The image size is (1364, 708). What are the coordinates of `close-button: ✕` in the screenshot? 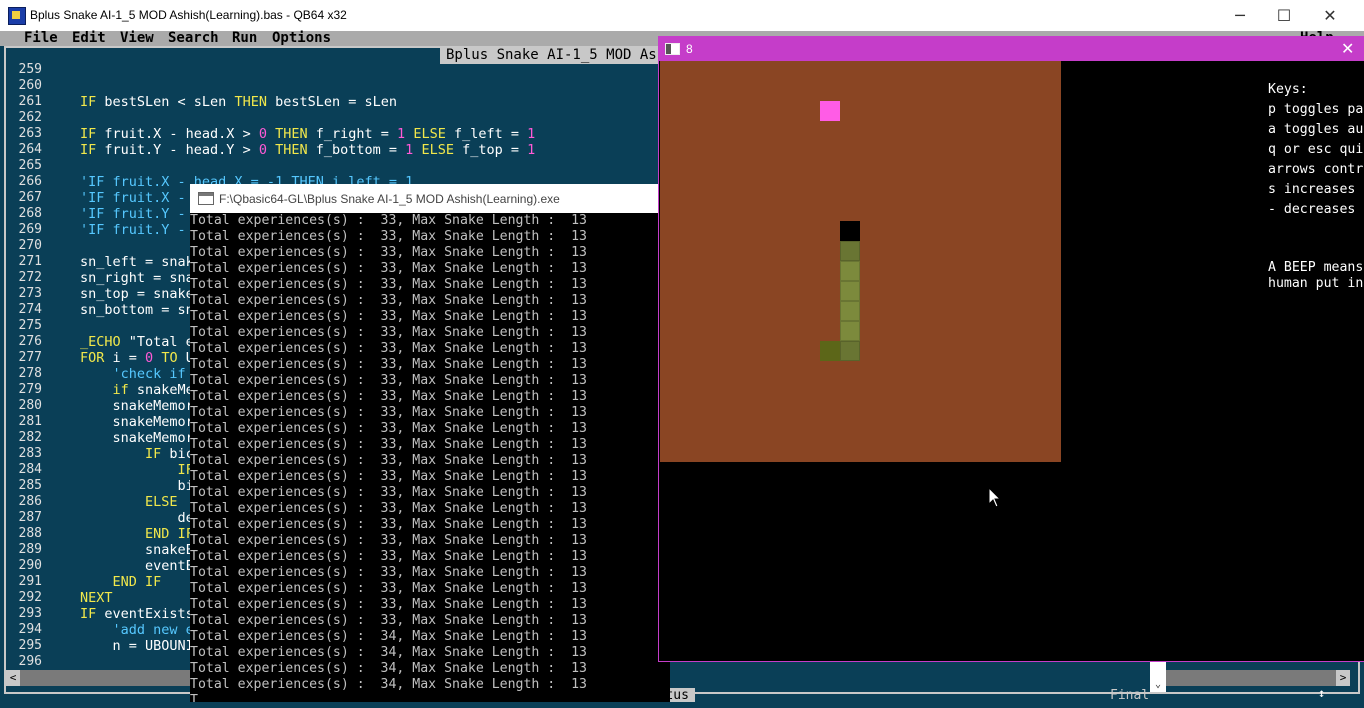 It's located at (1330, 15).